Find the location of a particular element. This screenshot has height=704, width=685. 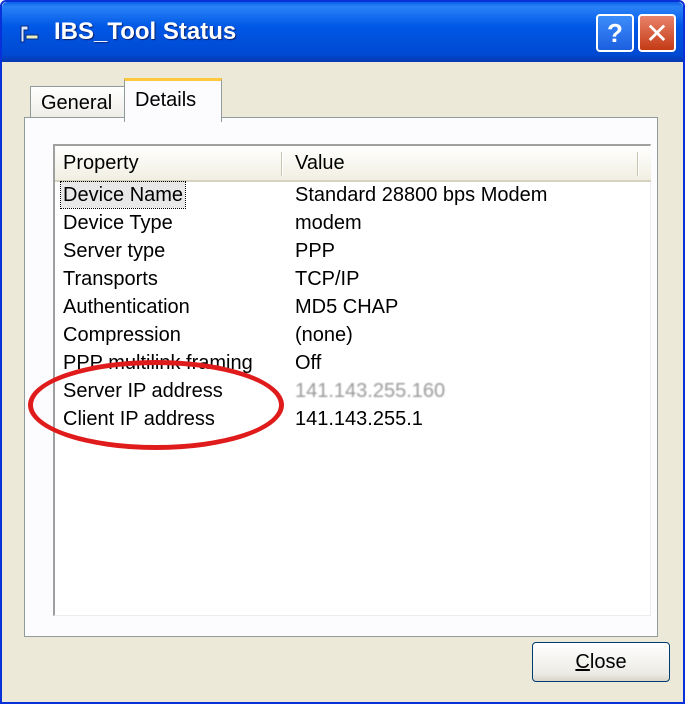

property-cell: Compression is located at coordinates (122, 335).